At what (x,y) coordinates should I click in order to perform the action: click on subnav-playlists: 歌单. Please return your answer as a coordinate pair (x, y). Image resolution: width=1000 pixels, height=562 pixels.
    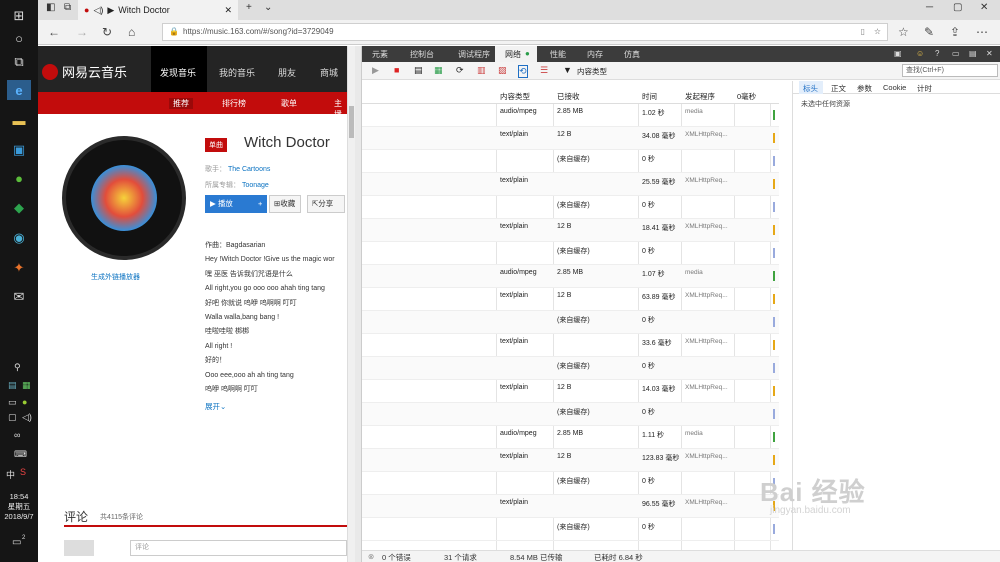
    Looking at the image, I should click on (289, 103).